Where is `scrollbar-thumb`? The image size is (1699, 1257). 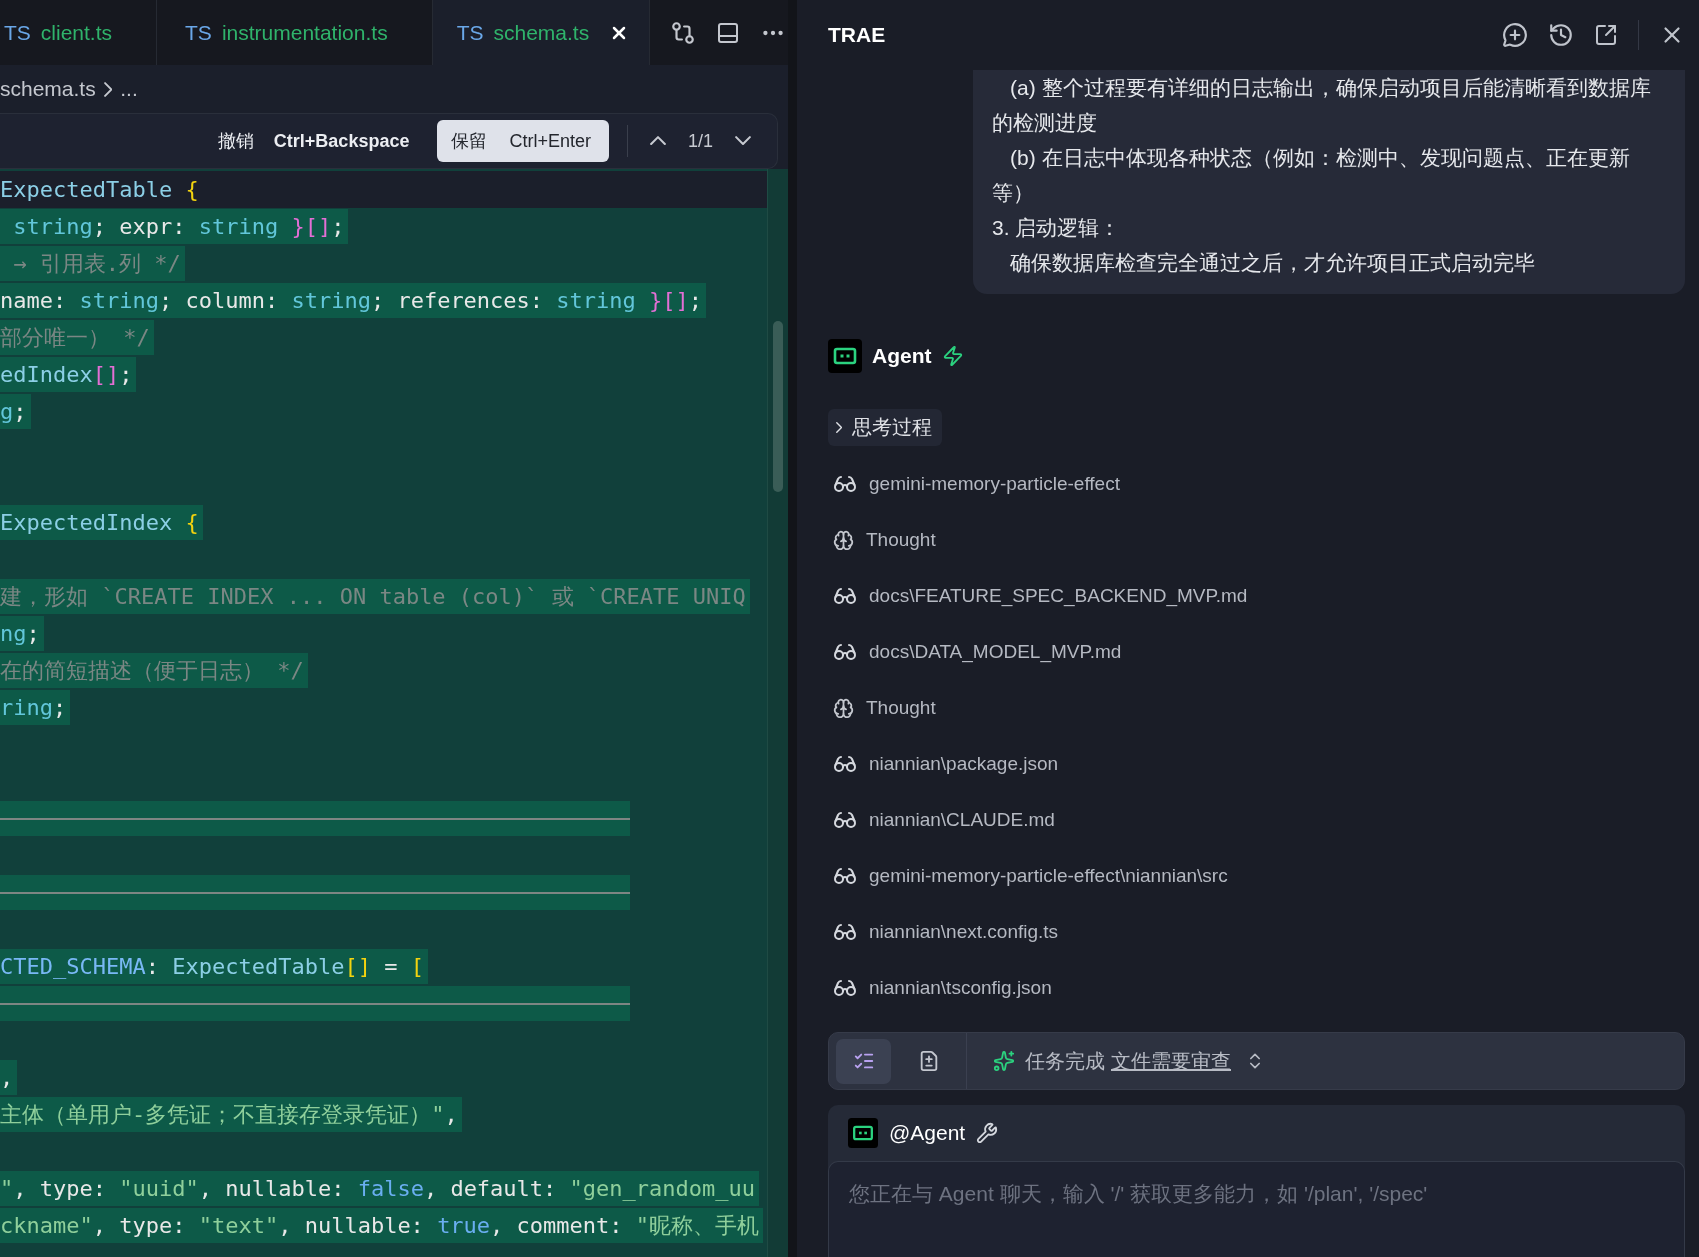
scrollbar-thumb is located at coordinates (778, 406).